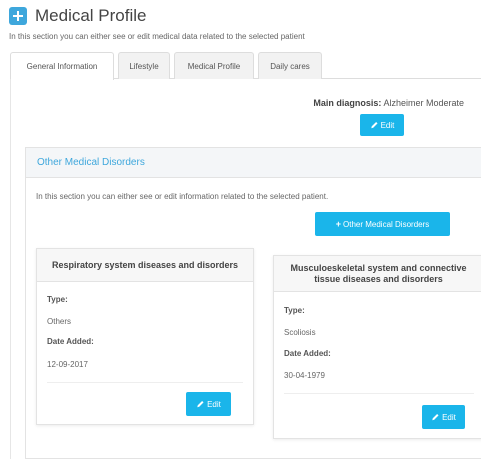 The image size is (481, 459). I want to click on main-diagnosis: Main diagnosis: Alzheimer Moderate, so click(237, 103).